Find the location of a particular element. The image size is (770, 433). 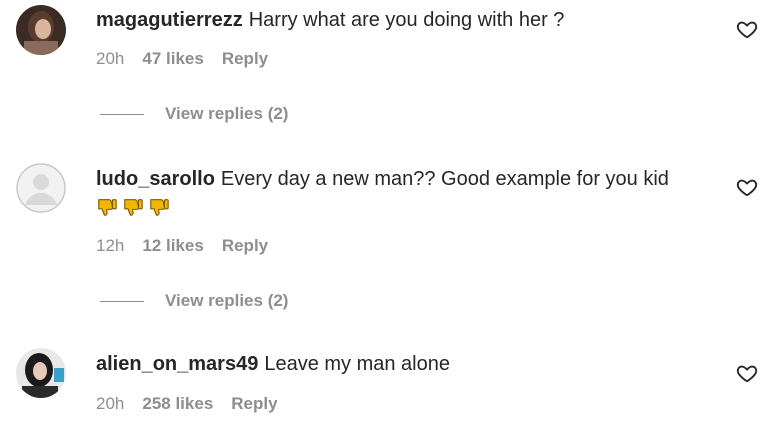

comment-meta: 20h 47 likes Reply is located at coordinates (182, 59).